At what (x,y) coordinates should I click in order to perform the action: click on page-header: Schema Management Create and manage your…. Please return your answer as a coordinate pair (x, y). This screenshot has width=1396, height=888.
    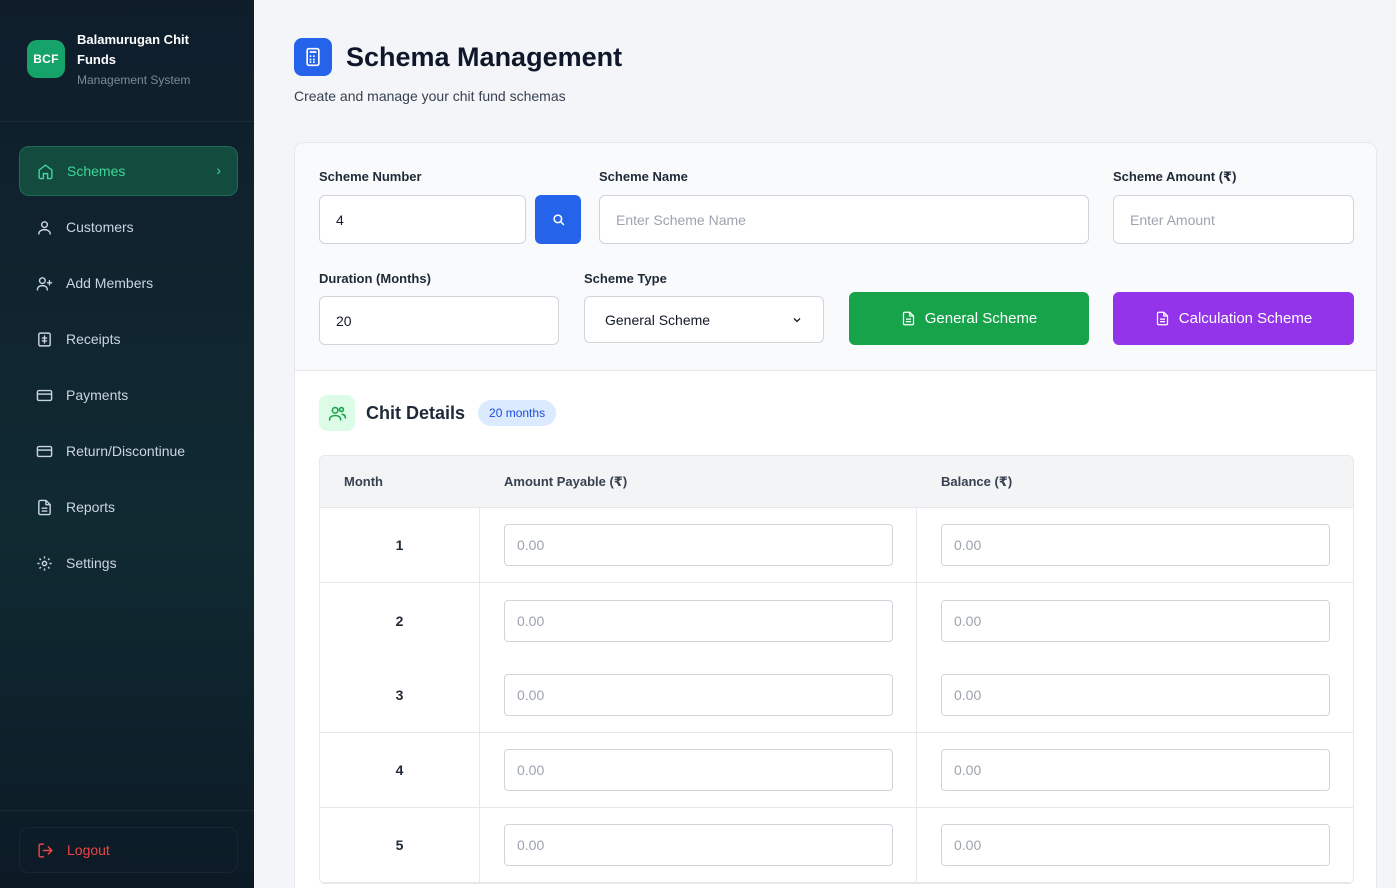
    Looking at the image, I should click on (458, 71).